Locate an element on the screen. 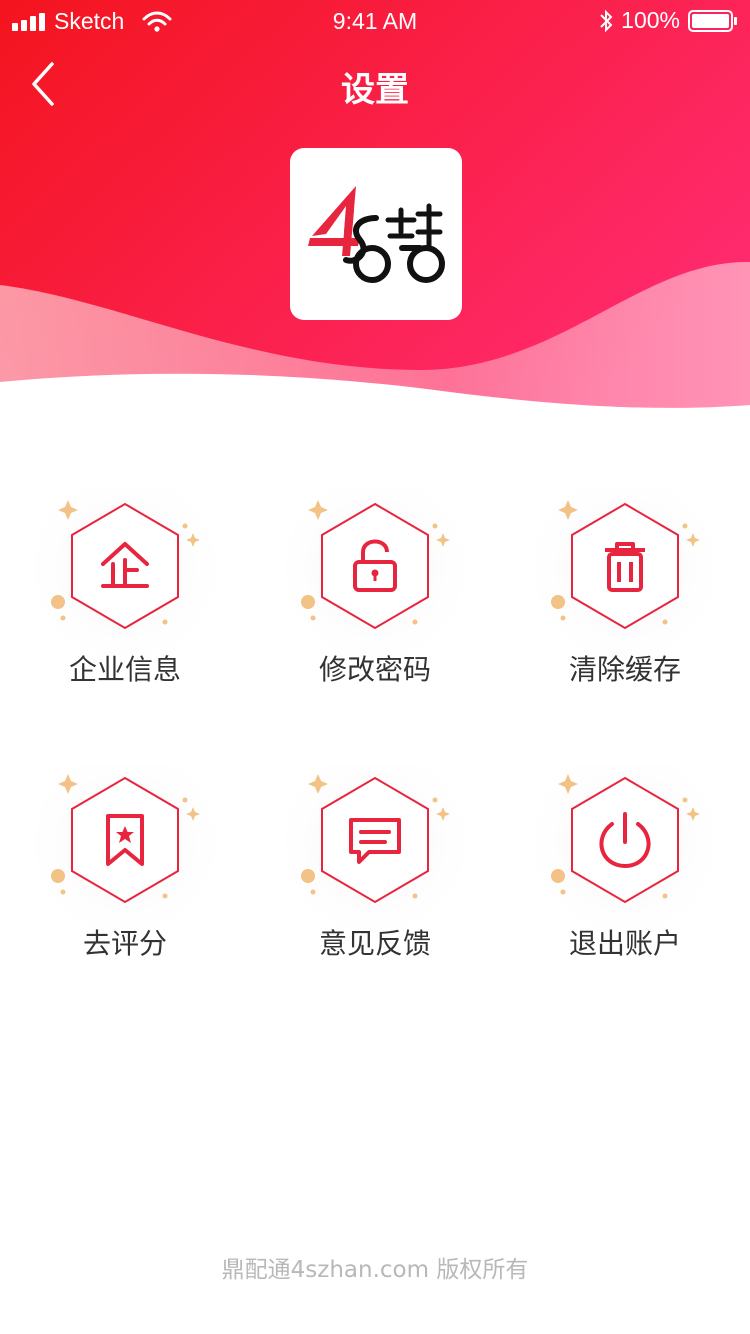 The height and width of the screenshot is (1334, 750). menu-item-label: 意见反馈 is located at coordinates (374, 943).